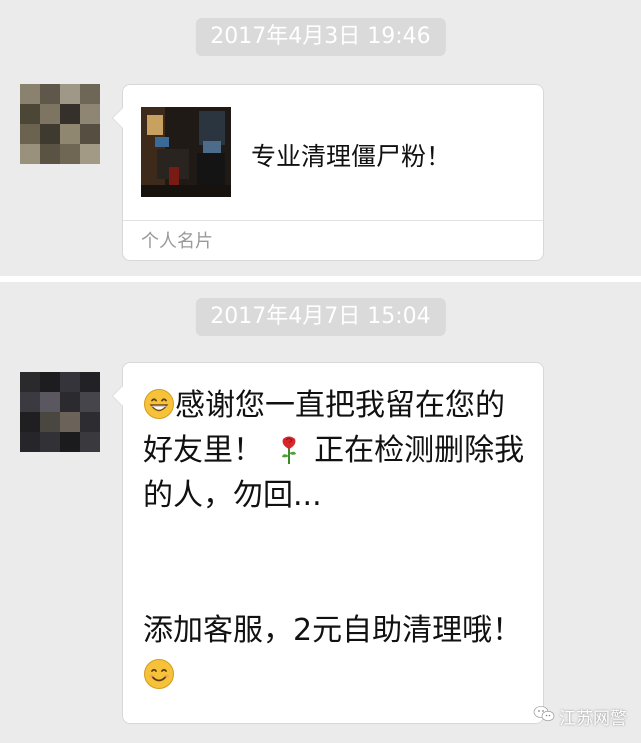 Image resolution: width=641 pixels, height=743 pixels. What do you see at coordinates (333, 630) in the screenshot?
I see `message-text-line-5: 添加客服，2元自助清理哦！` at bounding box center [333, 630].